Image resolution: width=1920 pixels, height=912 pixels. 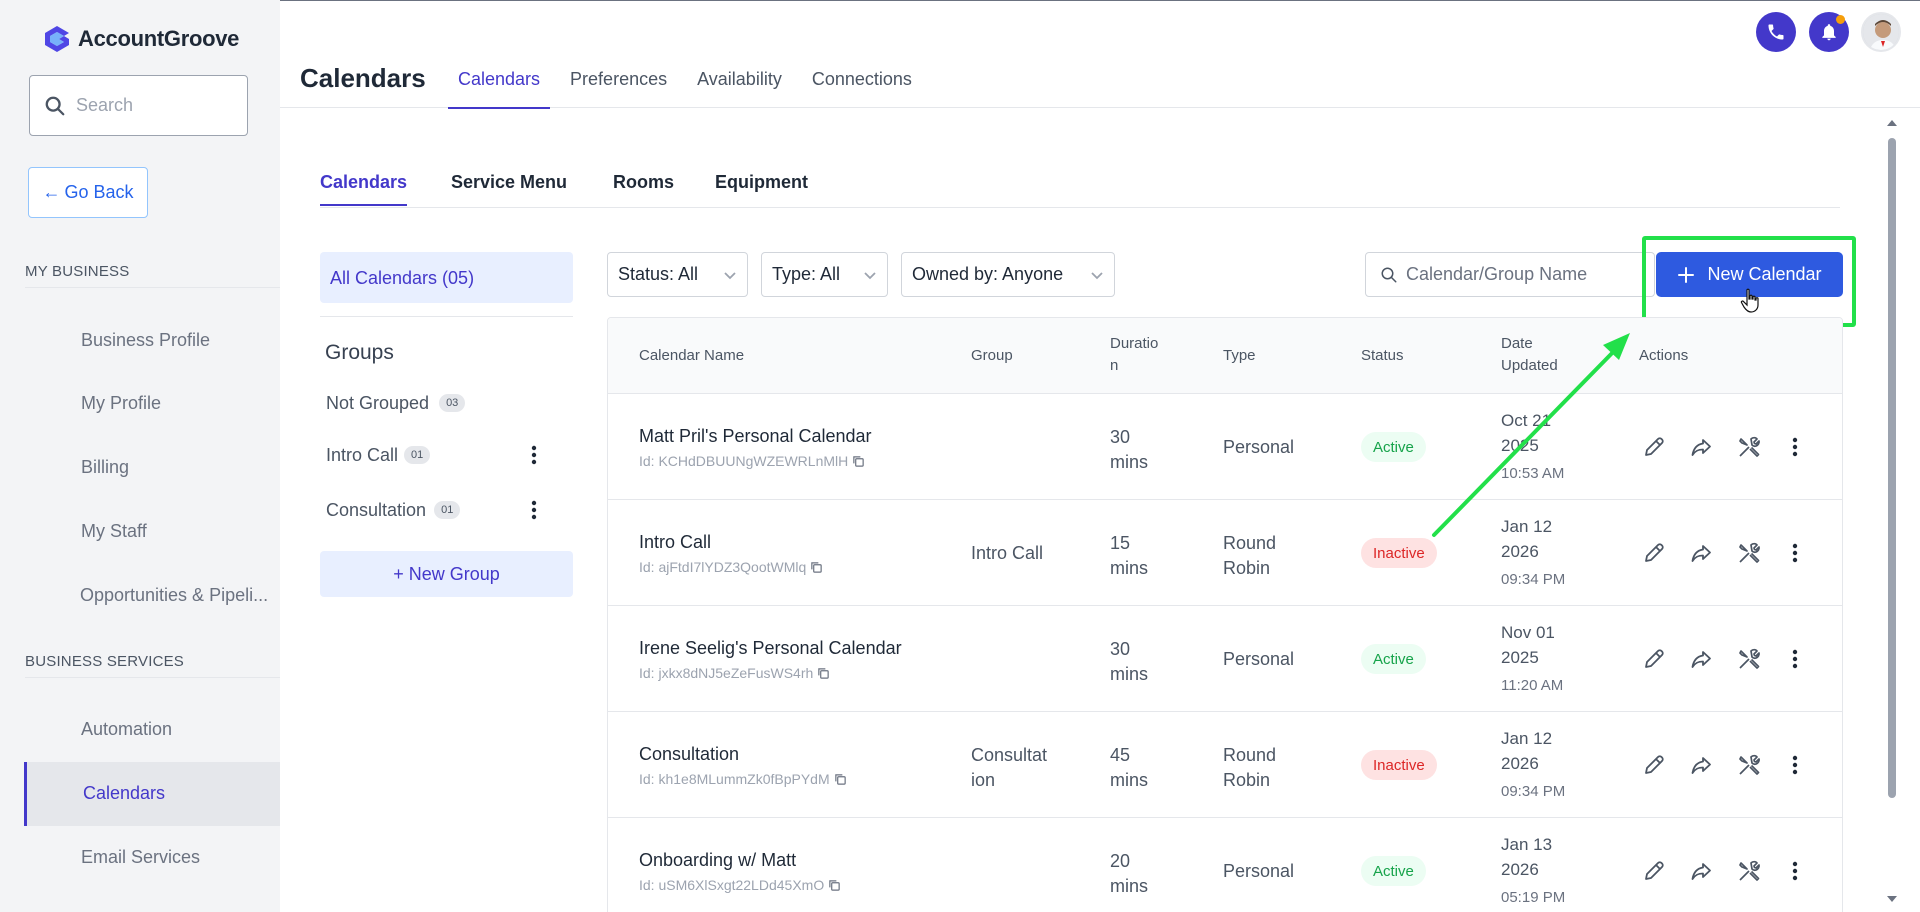 What do you see at coordinates (1892, 468) in the screenshot?
I see `scroll-thumb` at bounding box center [1892, 468].